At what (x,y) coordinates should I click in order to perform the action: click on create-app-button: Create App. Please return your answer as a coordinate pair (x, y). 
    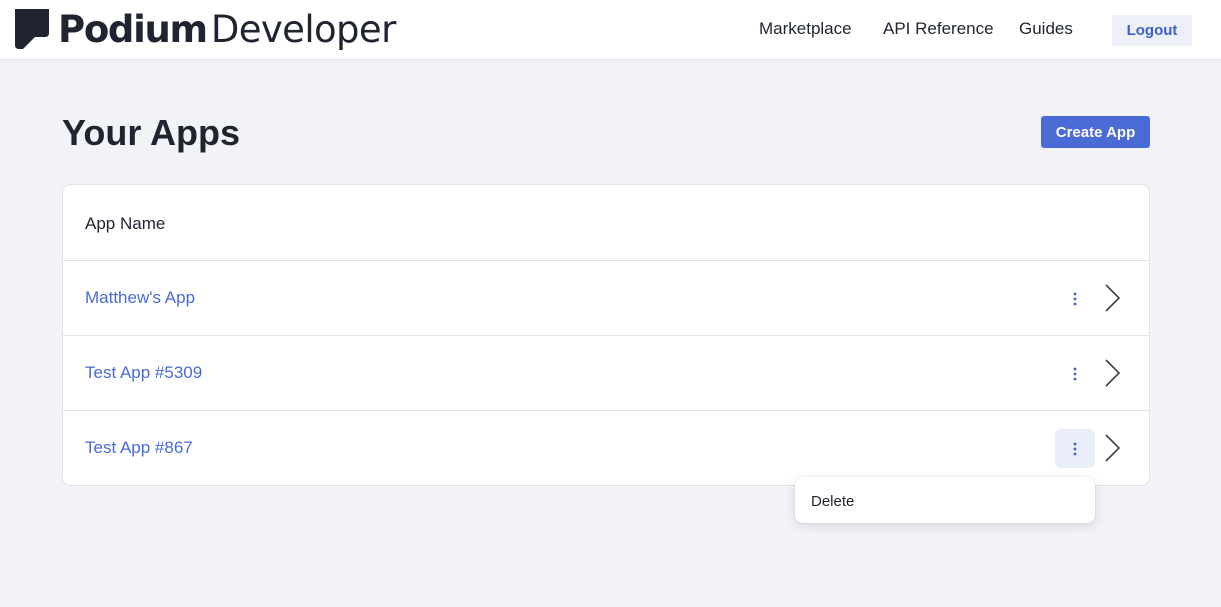
    Looking at the image, I should click on (1095, 132).